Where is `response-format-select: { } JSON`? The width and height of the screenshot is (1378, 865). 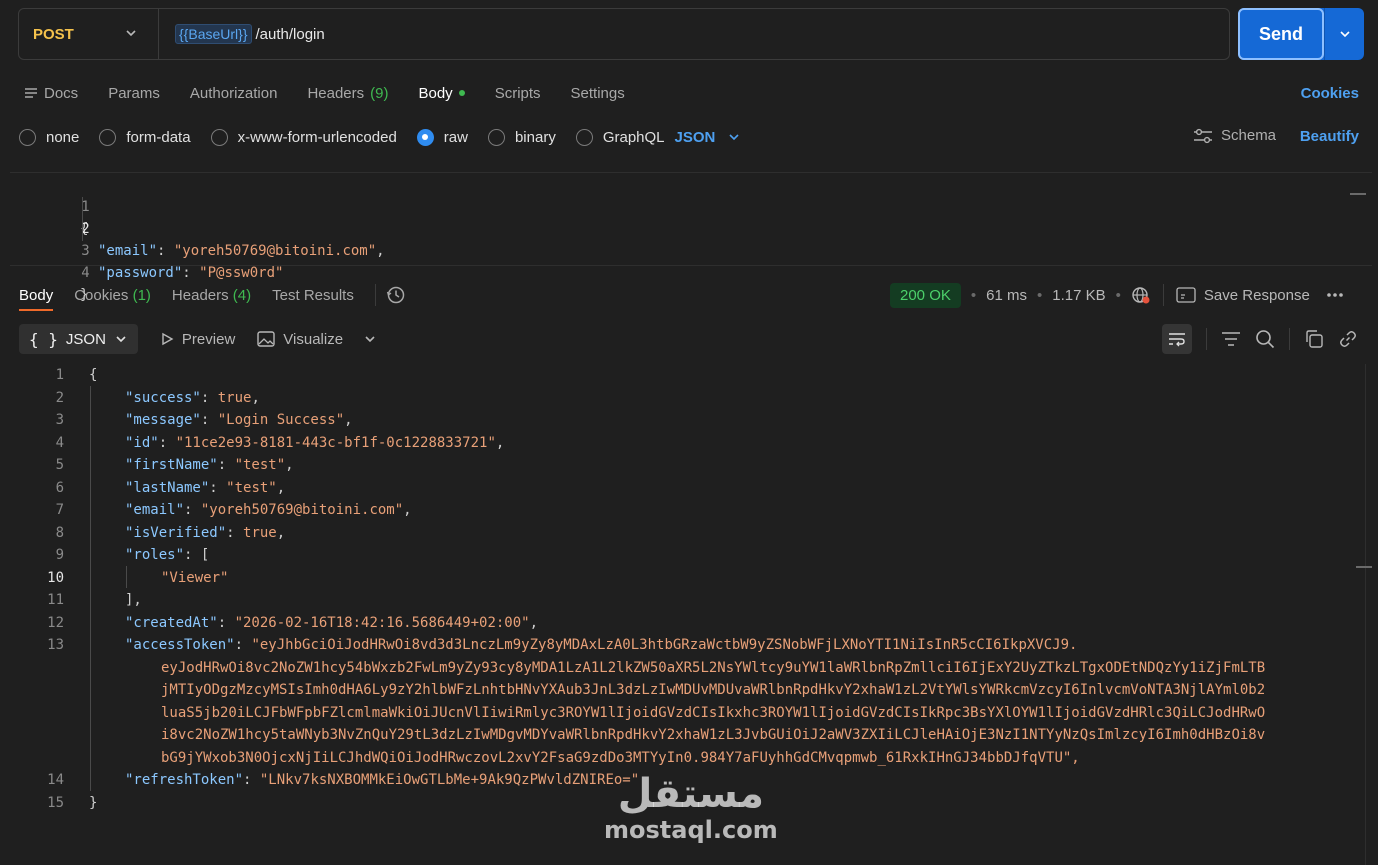 response-format-select: { } JSON is located at coordinates (78, 339).